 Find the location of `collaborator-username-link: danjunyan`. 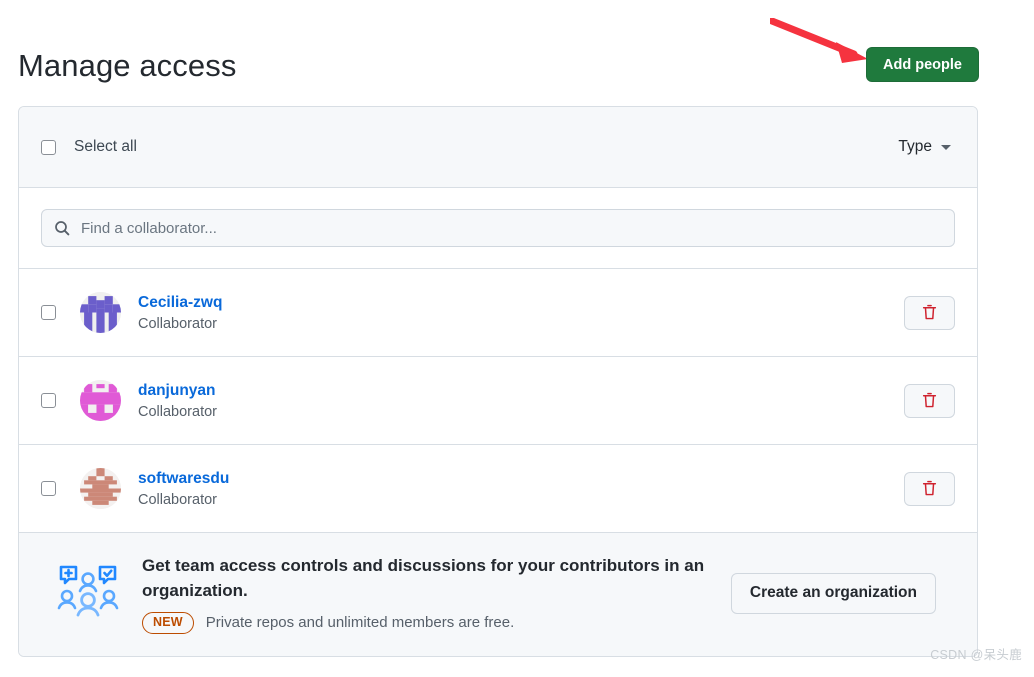

collaborator-username-link: danjunyan is located at coordinates (177, 390).